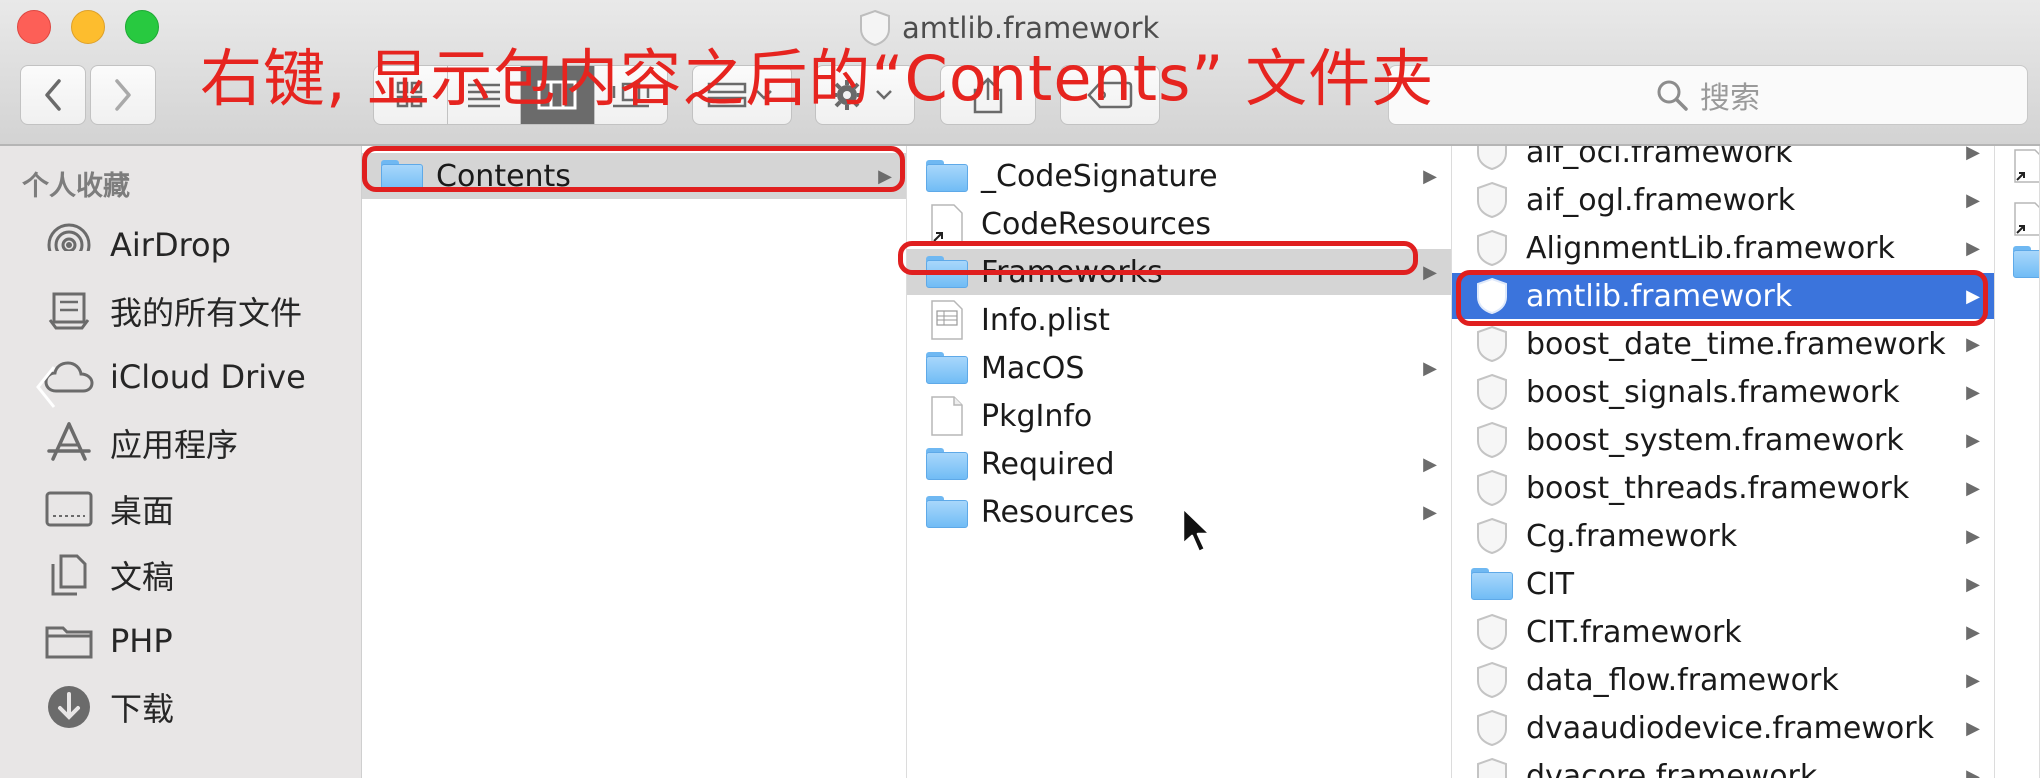 This screenshot has height=778, width=2040. I want to click on search-field: 搜索, so click(1708, 95).